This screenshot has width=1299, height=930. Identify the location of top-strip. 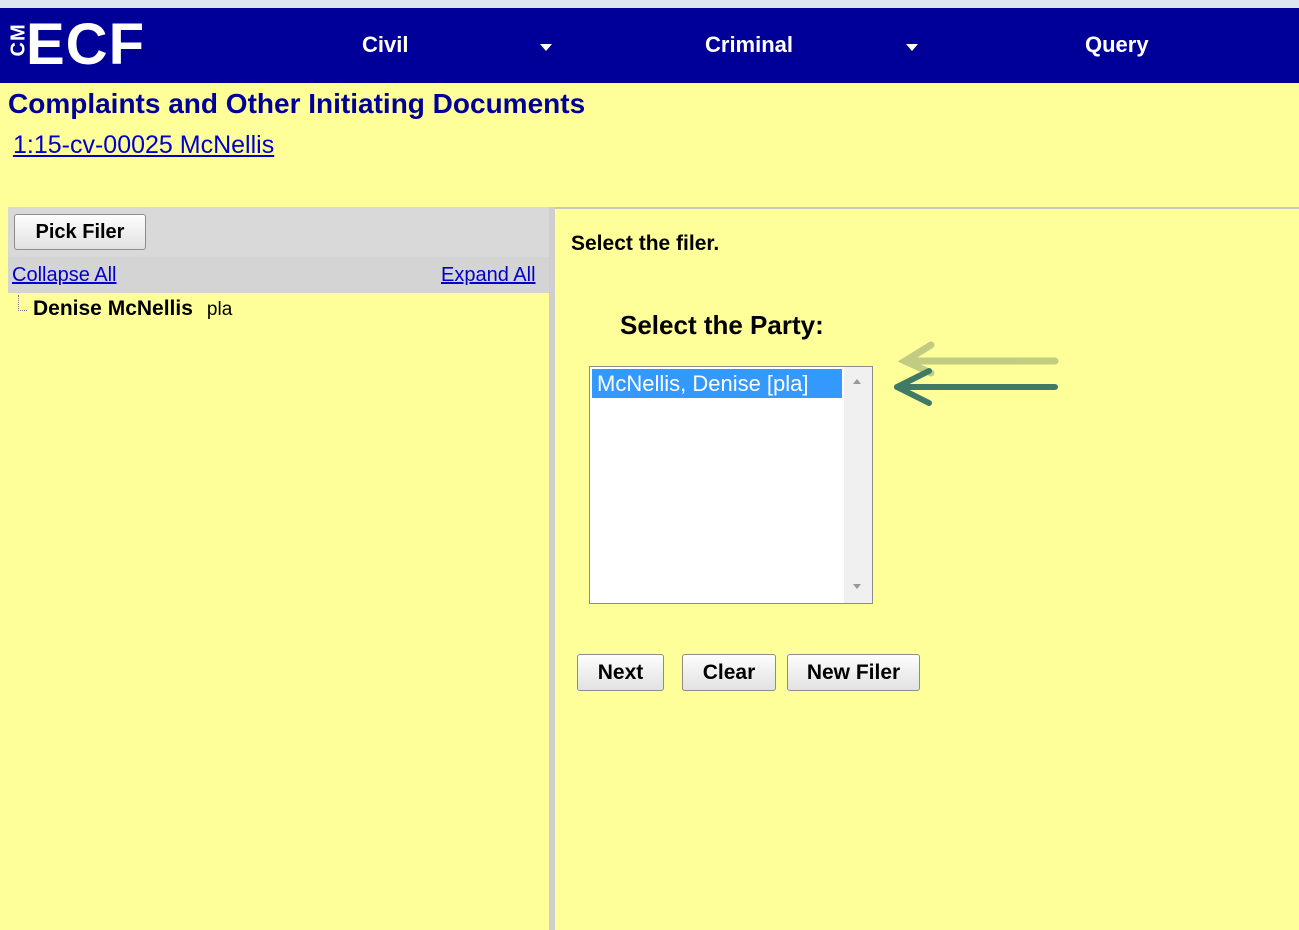
(649, 4).